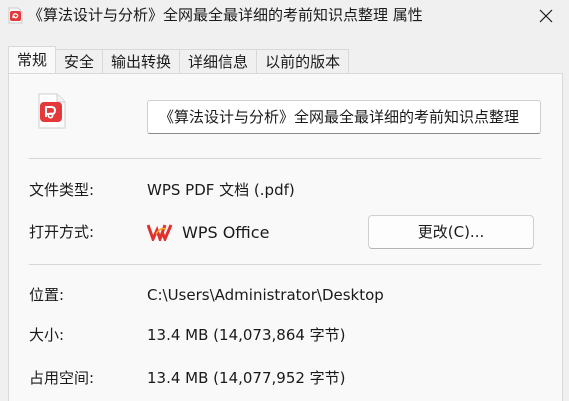 Image resolution: width=569 pixels, height=401 pixels. I want to click on size-label: 大小:, so click(47, 335).